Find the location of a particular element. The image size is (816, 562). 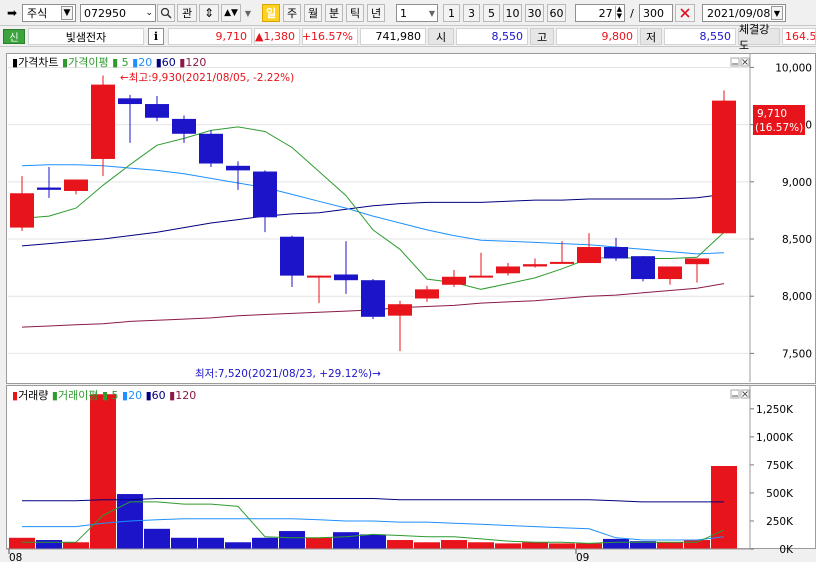

volume-axis-label: 0K is located at coordinates (786, 550).